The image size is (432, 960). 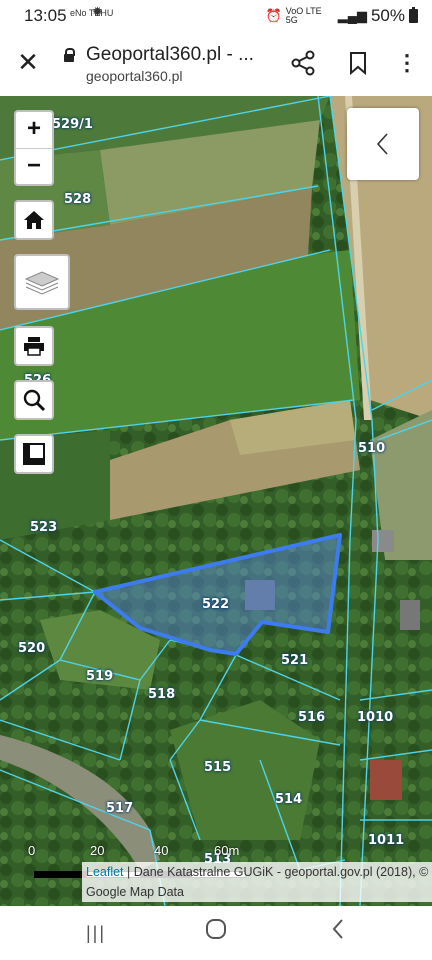 I want to click on zoom-out-button: −, so click(x=34, y=167).